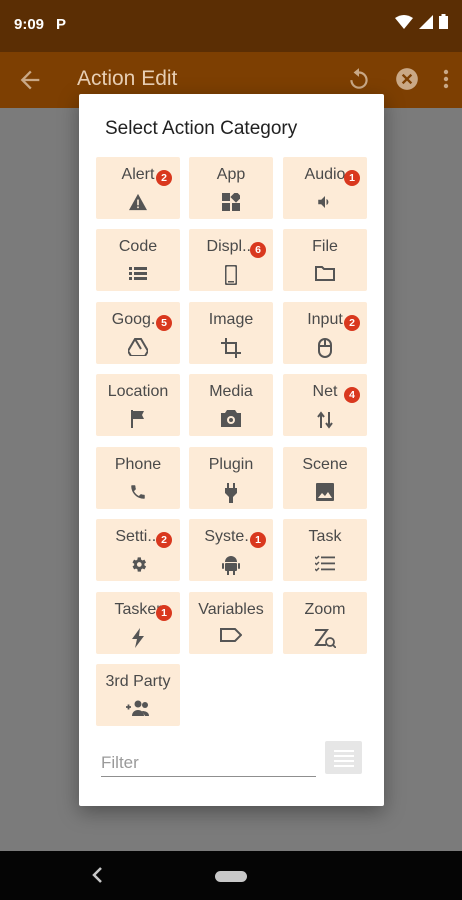 This screenshot has width=462, height=900. Describe the element at coordinates (138, 681) in the screenshot. I see `category-label: 3rd Party` at that location.